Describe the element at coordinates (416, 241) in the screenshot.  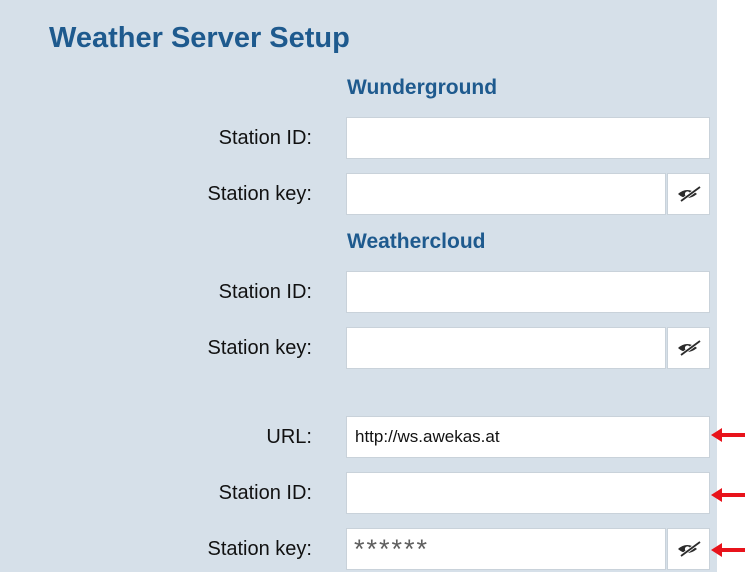
I see `section-title-weathercloud: Weathercloud` at that location.